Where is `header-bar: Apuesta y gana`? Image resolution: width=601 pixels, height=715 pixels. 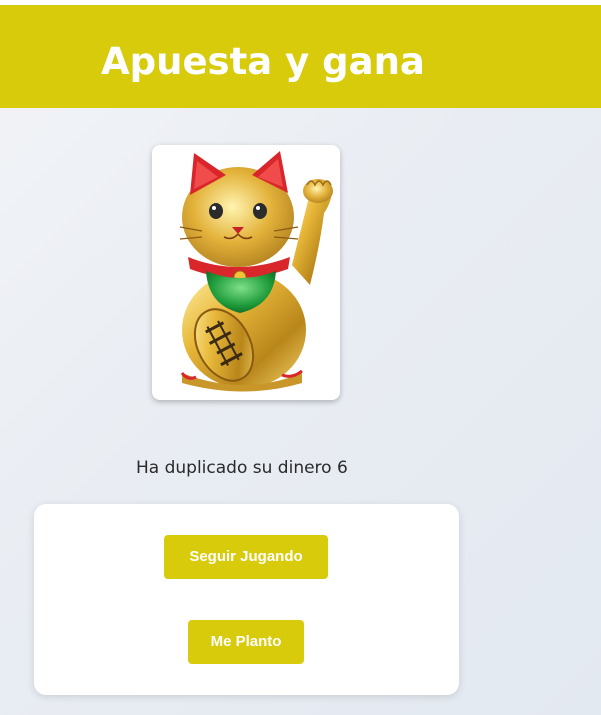
header-bar: Apuesta y gana is located at coordinates (300, 56).